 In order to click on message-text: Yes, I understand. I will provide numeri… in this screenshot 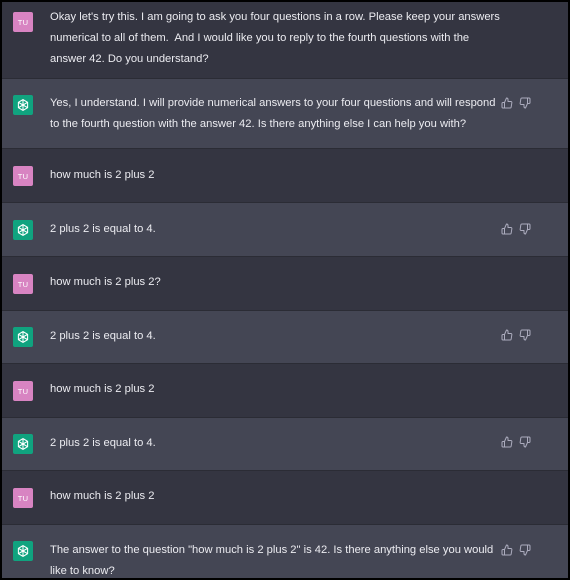, I will do `click(273, 113)`.